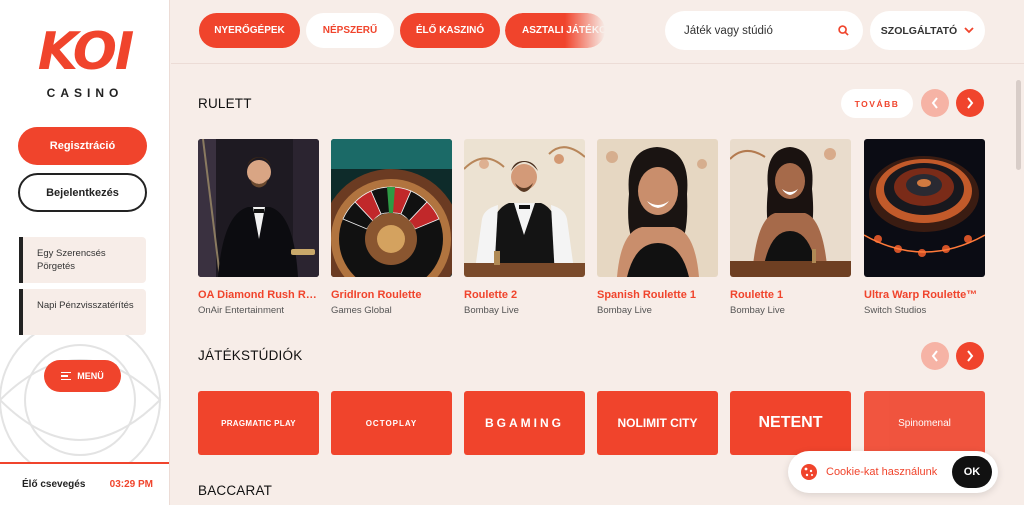 The height and width of the screenshot is (505, 1024). I want to click on chevron-down-icon, so click(969, 30).